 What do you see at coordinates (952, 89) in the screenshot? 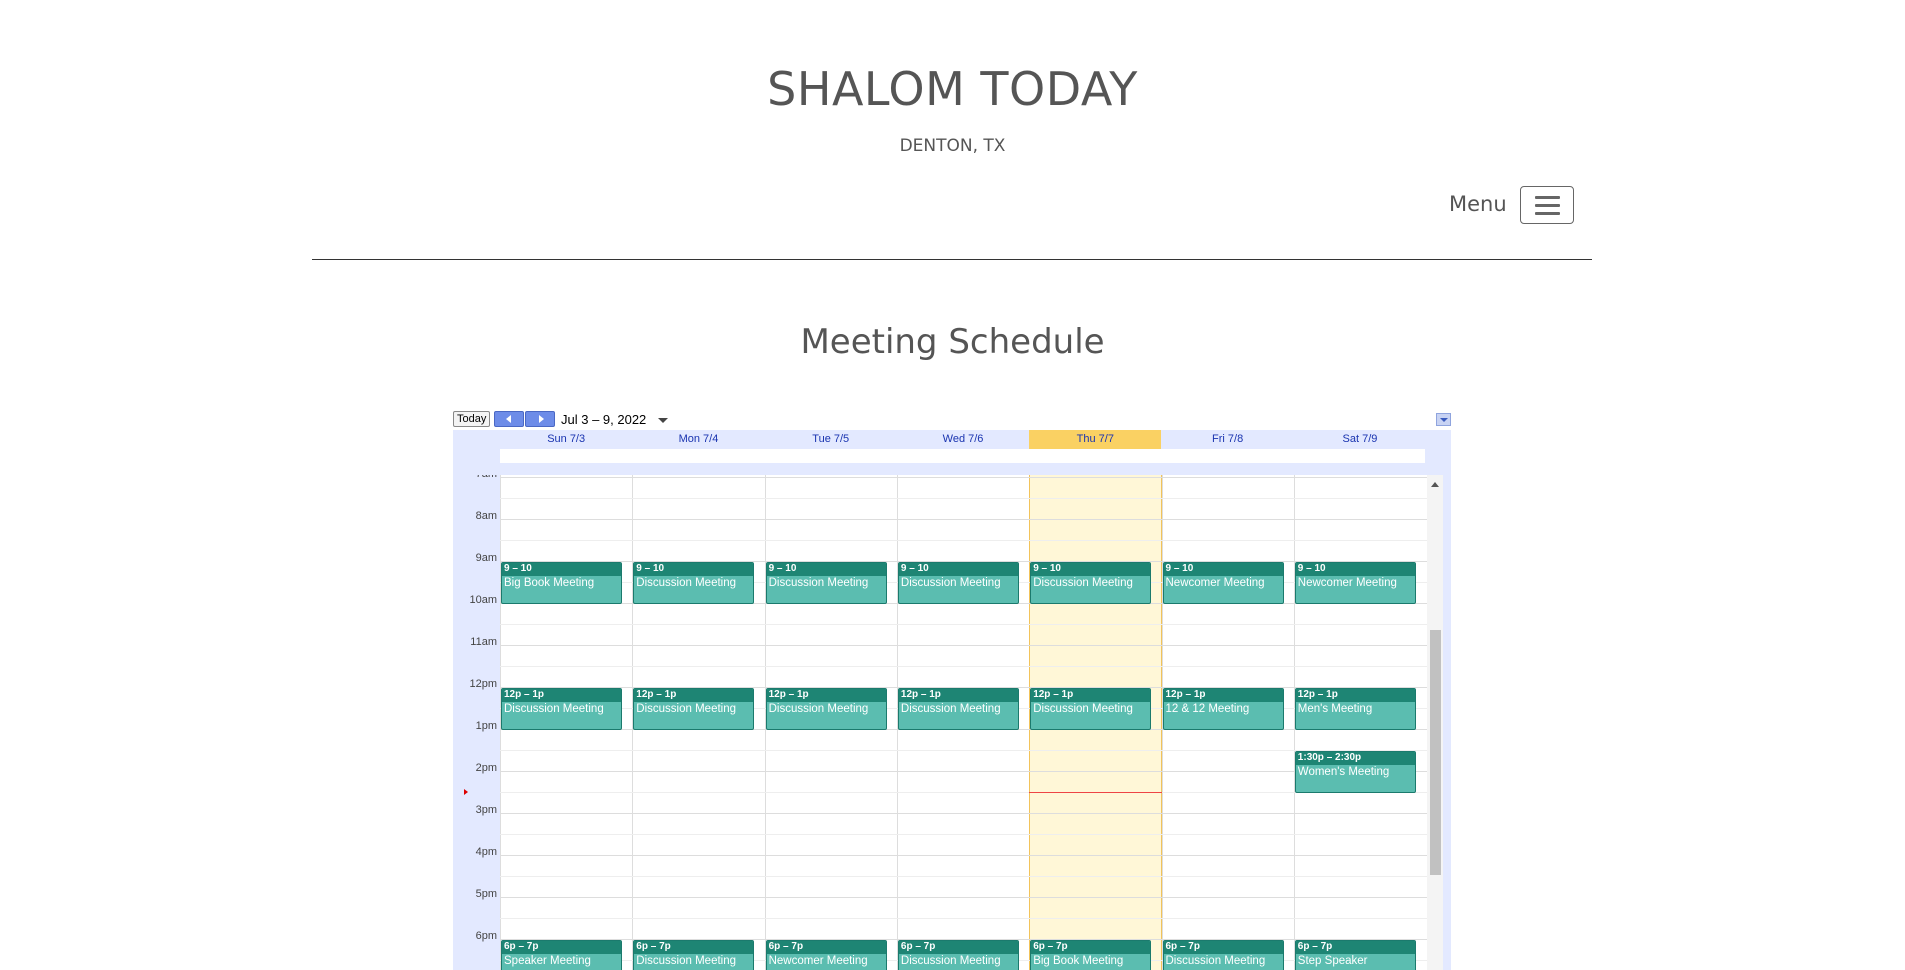
I see `site-title: SHALOM TODAY` at bounding box center [952, 89].